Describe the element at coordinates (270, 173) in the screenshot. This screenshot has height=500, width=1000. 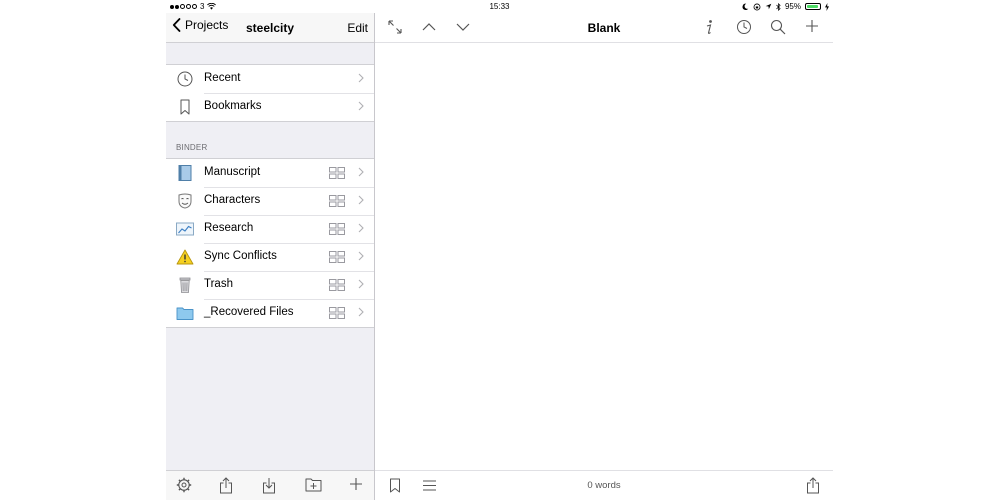
I see `binder-item-manuscript: Manuscript` at that location.